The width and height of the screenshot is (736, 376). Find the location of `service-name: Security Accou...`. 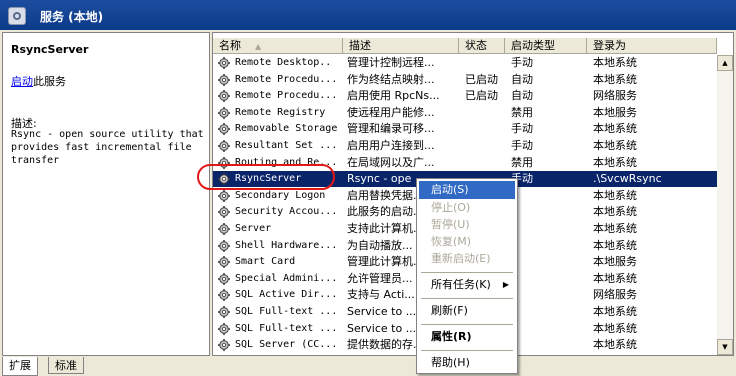

service-name: Security Accou... is located at coordinates (286, 212).